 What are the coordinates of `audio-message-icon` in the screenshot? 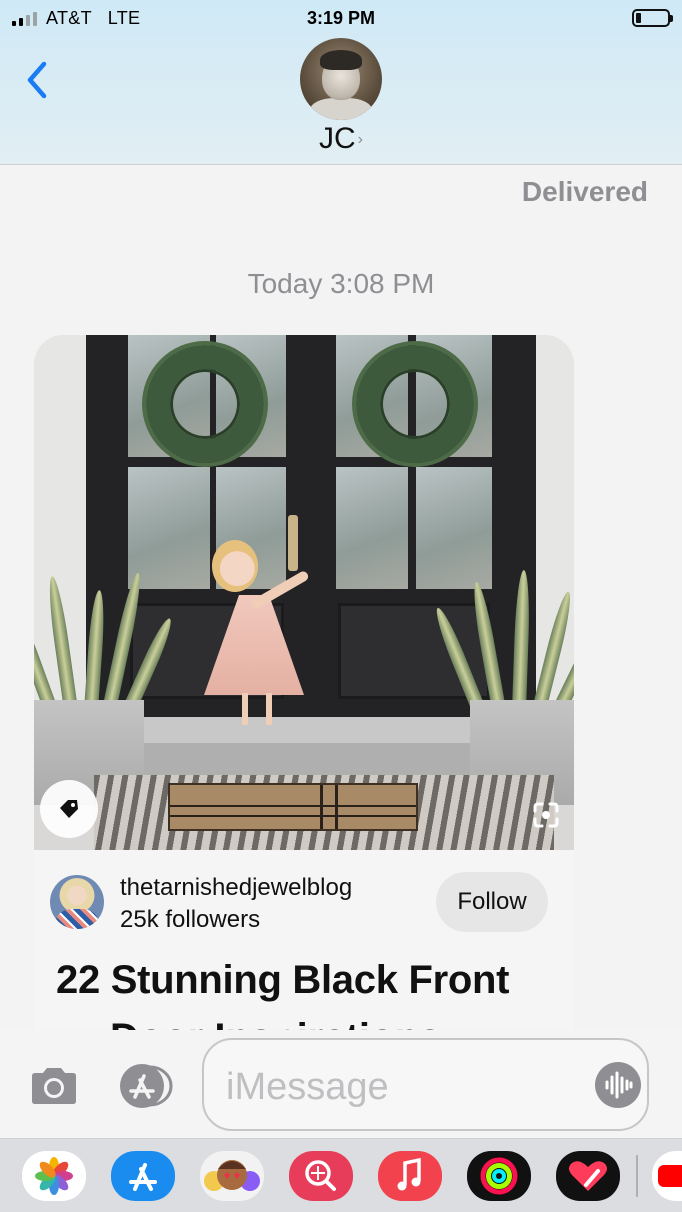 It's located at (619, 1085).